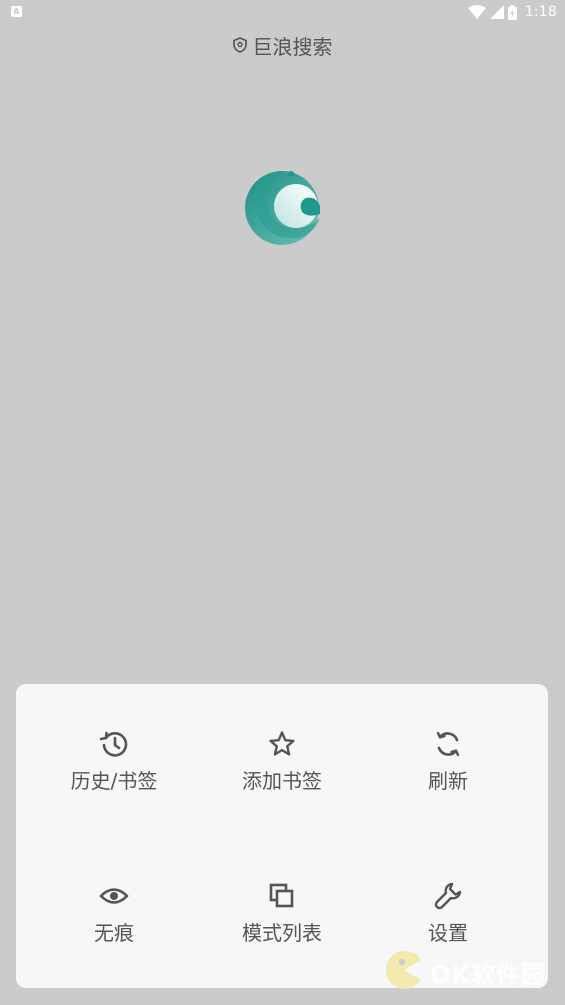  I want to click on star-icon, so click(282, 744).